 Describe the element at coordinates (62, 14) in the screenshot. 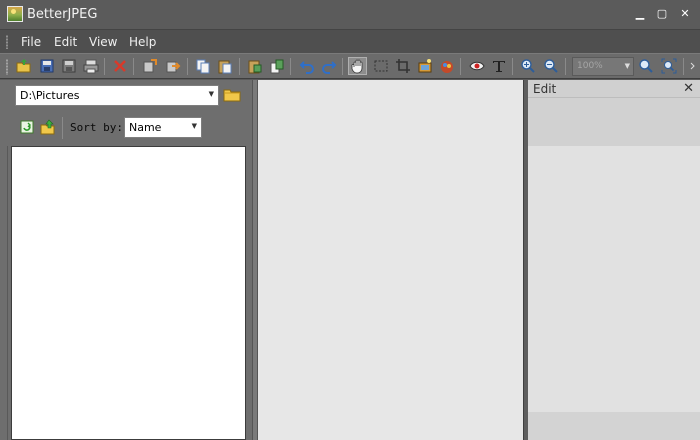

I see `window-title: BetterJPEG` at that location.